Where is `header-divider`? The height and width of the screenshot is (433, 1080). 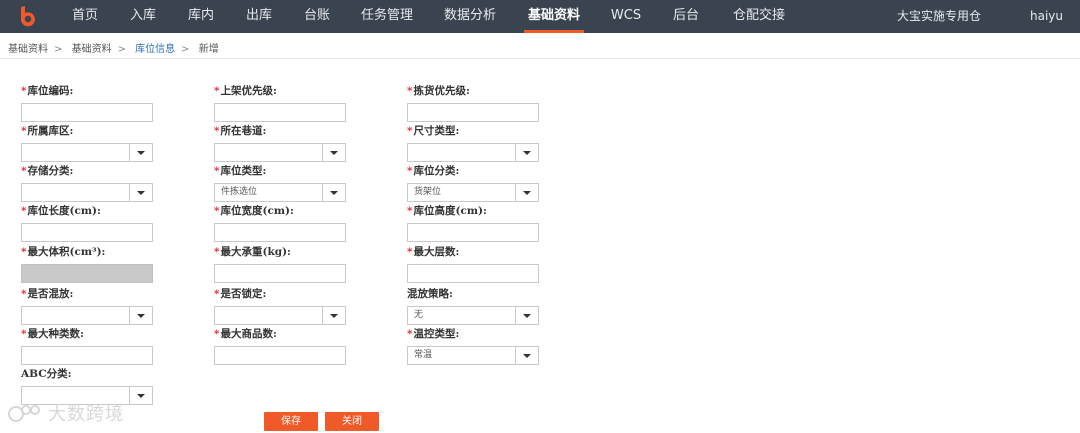
header-divider is located at coordinates (540, 58).